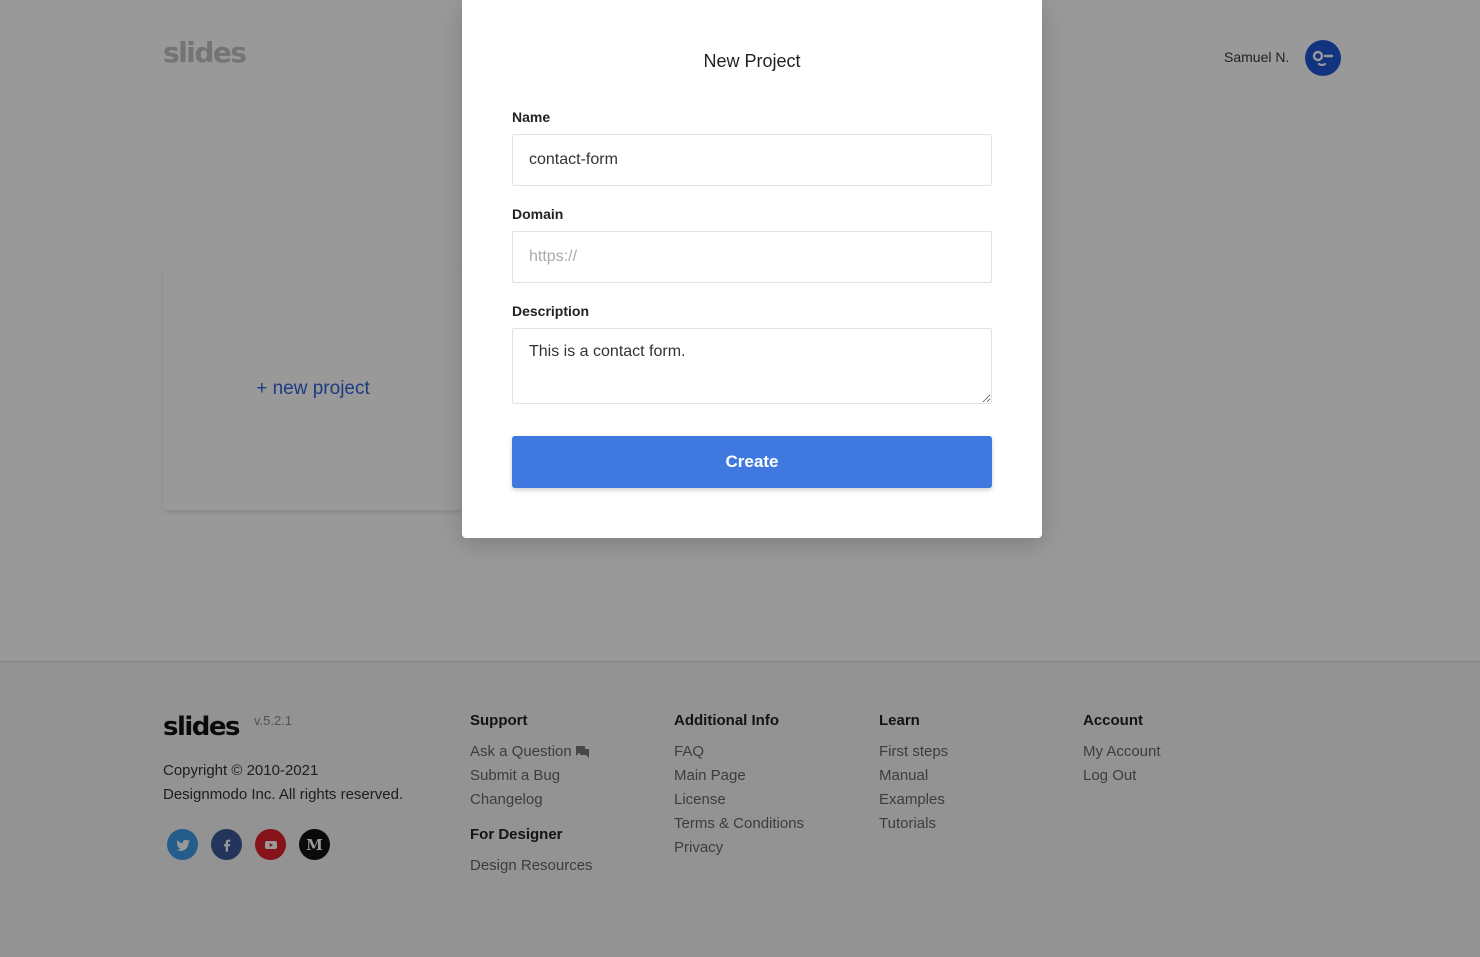 The image size is (1480, 957). Describe the element at coordinates (538, 214) in the screenshot. I see `domain-label: Domain` at that location.